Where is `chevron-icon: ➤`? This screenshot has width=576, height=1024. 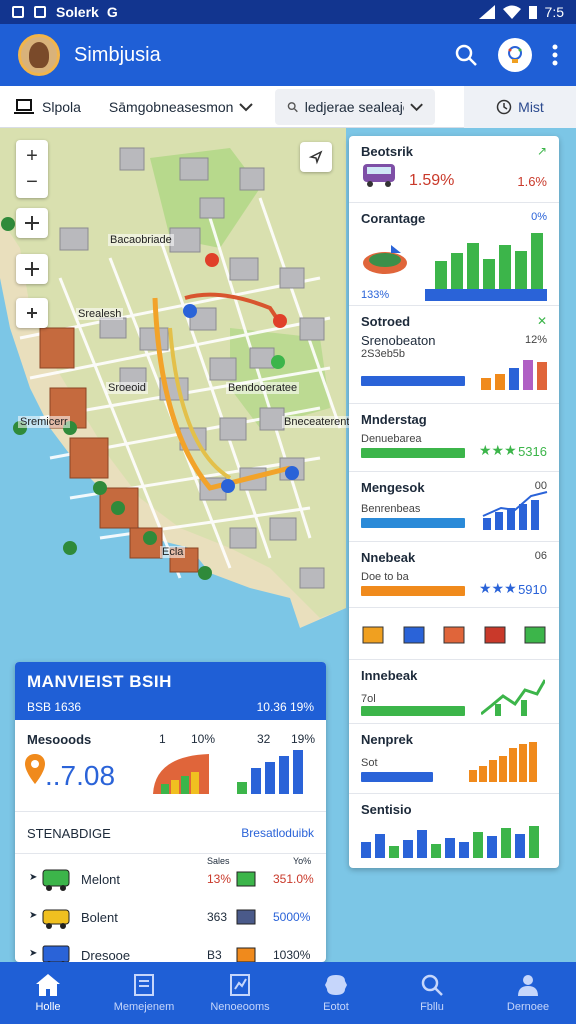
chevron-icon: ➤ is located at coordinates (33, 877).